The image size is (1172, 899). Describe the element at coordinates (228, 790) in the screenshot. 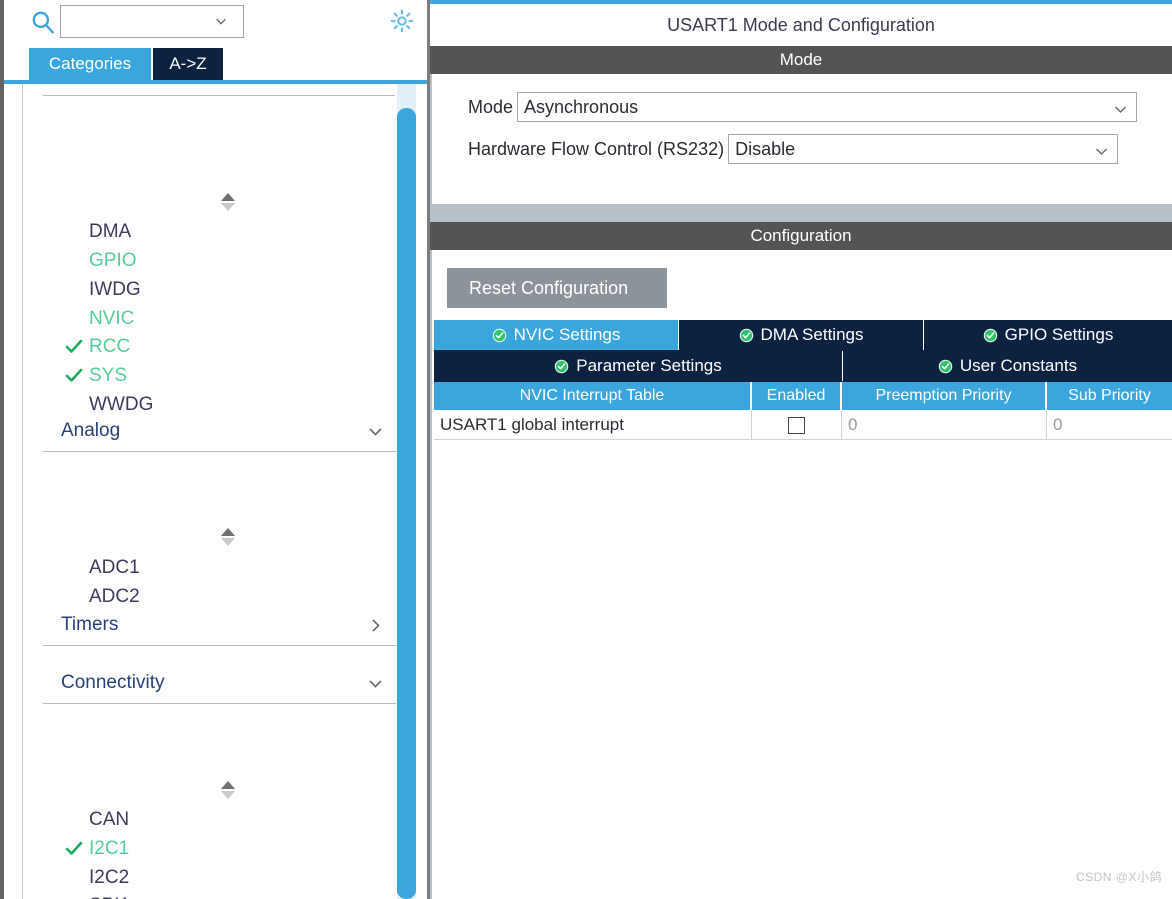

I see `scroll-spinner-connectivity` at that location.